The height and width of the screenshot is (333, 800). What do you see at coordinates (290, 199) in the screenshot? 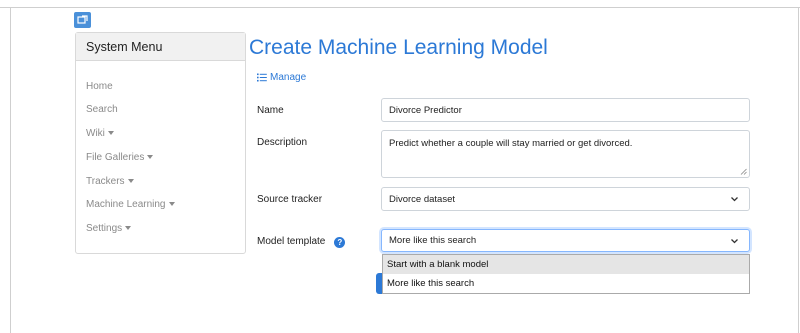
I see `source-tracker-label: Source tracker` at bounding box center [290, 199].